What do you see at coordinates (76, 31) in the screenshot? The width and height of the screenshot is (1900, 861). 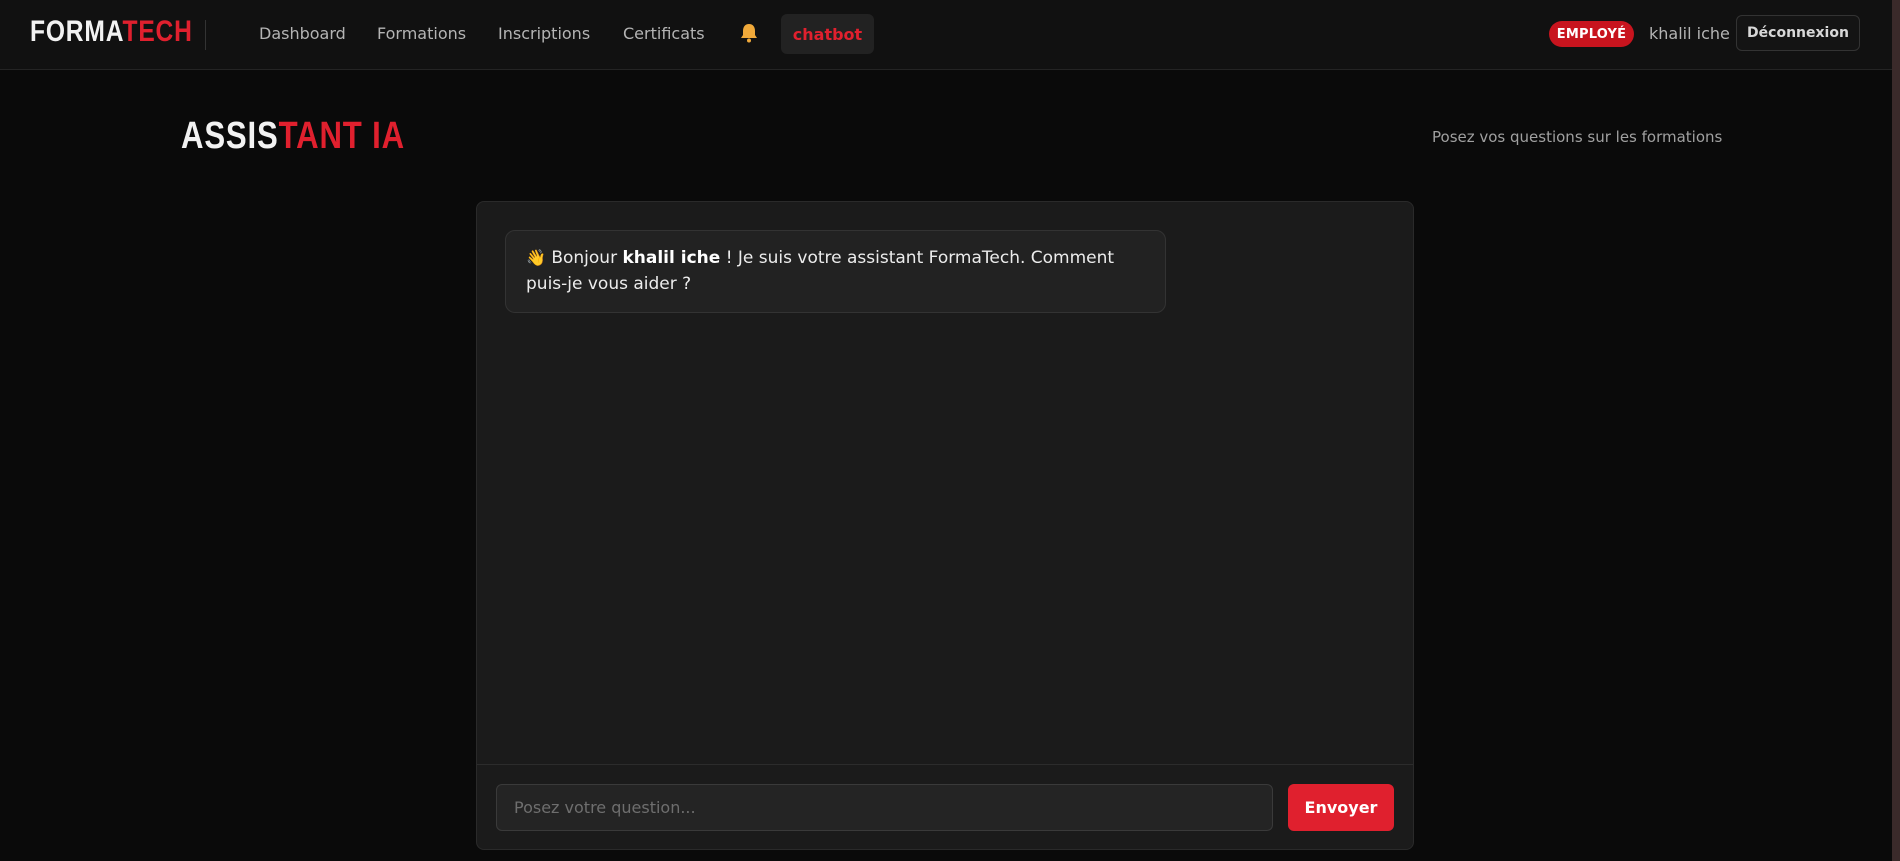 I see `brand-logo-part-white: FORMA` at bounding box center [76, 31].